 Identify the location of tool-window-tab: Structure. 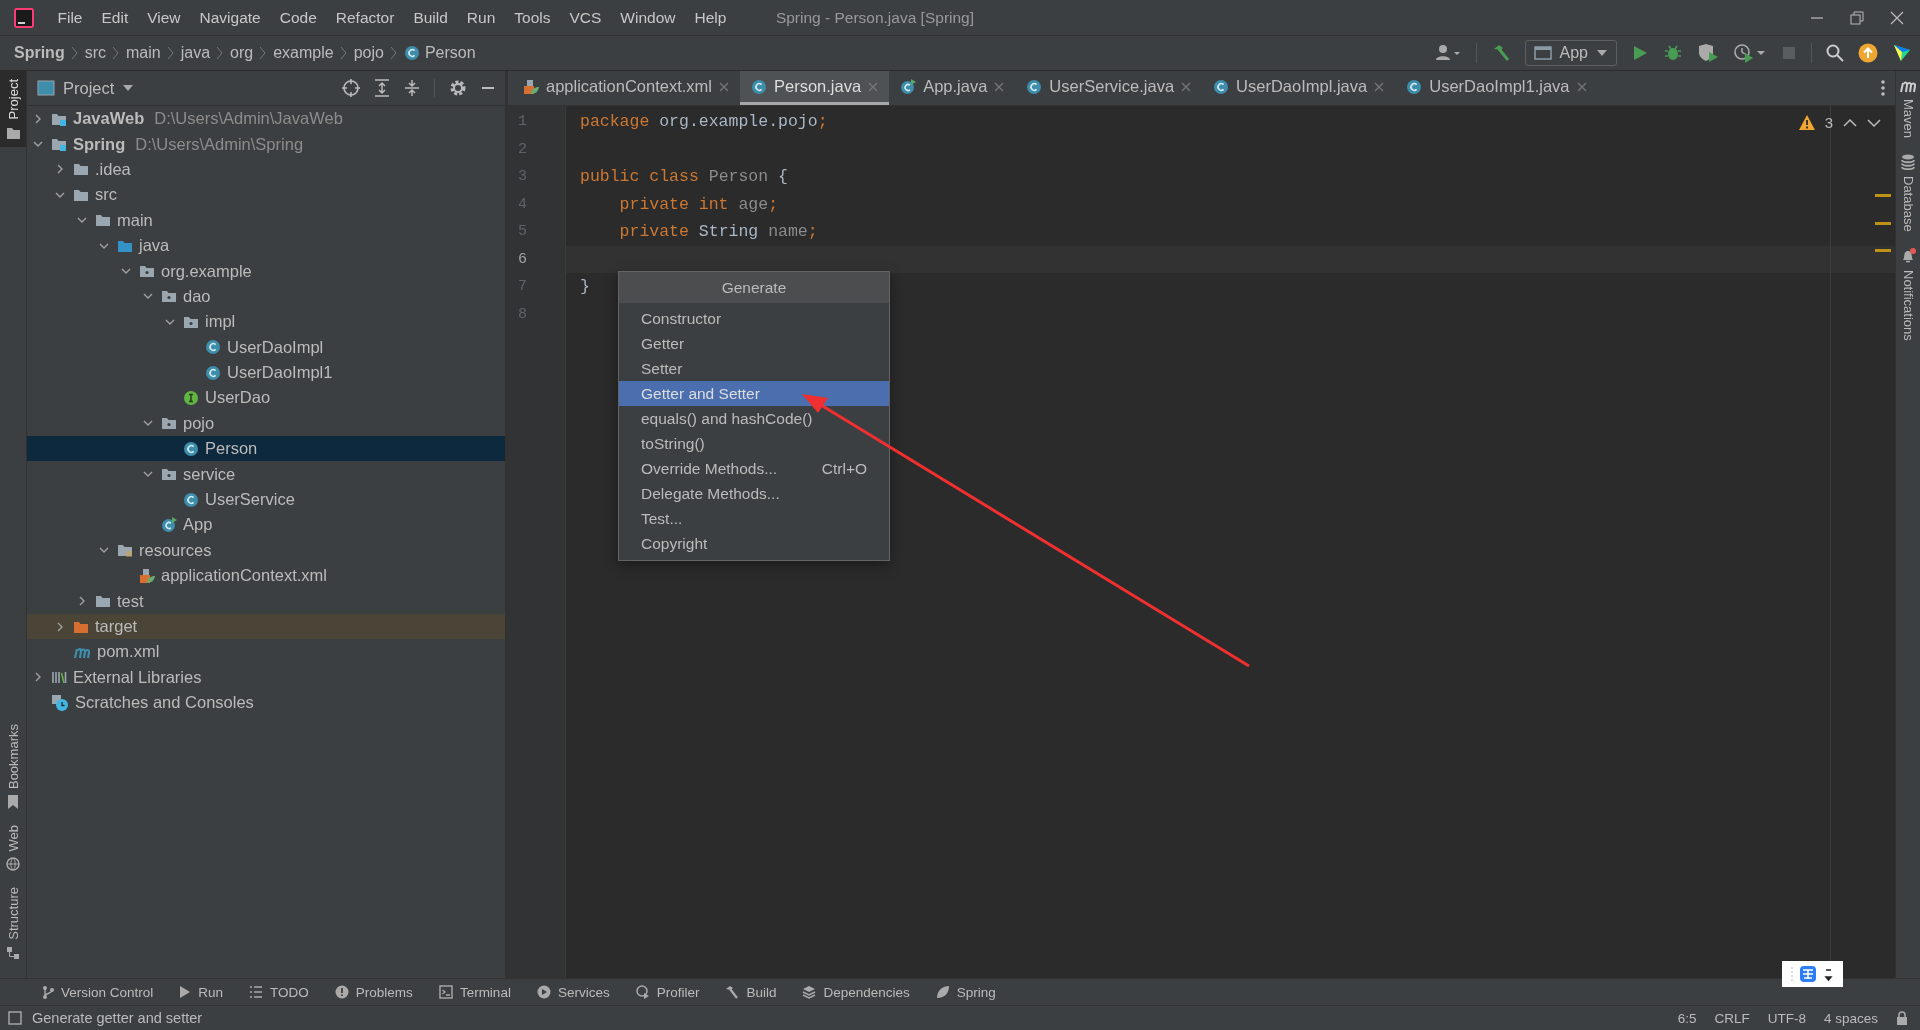
(13, 913).